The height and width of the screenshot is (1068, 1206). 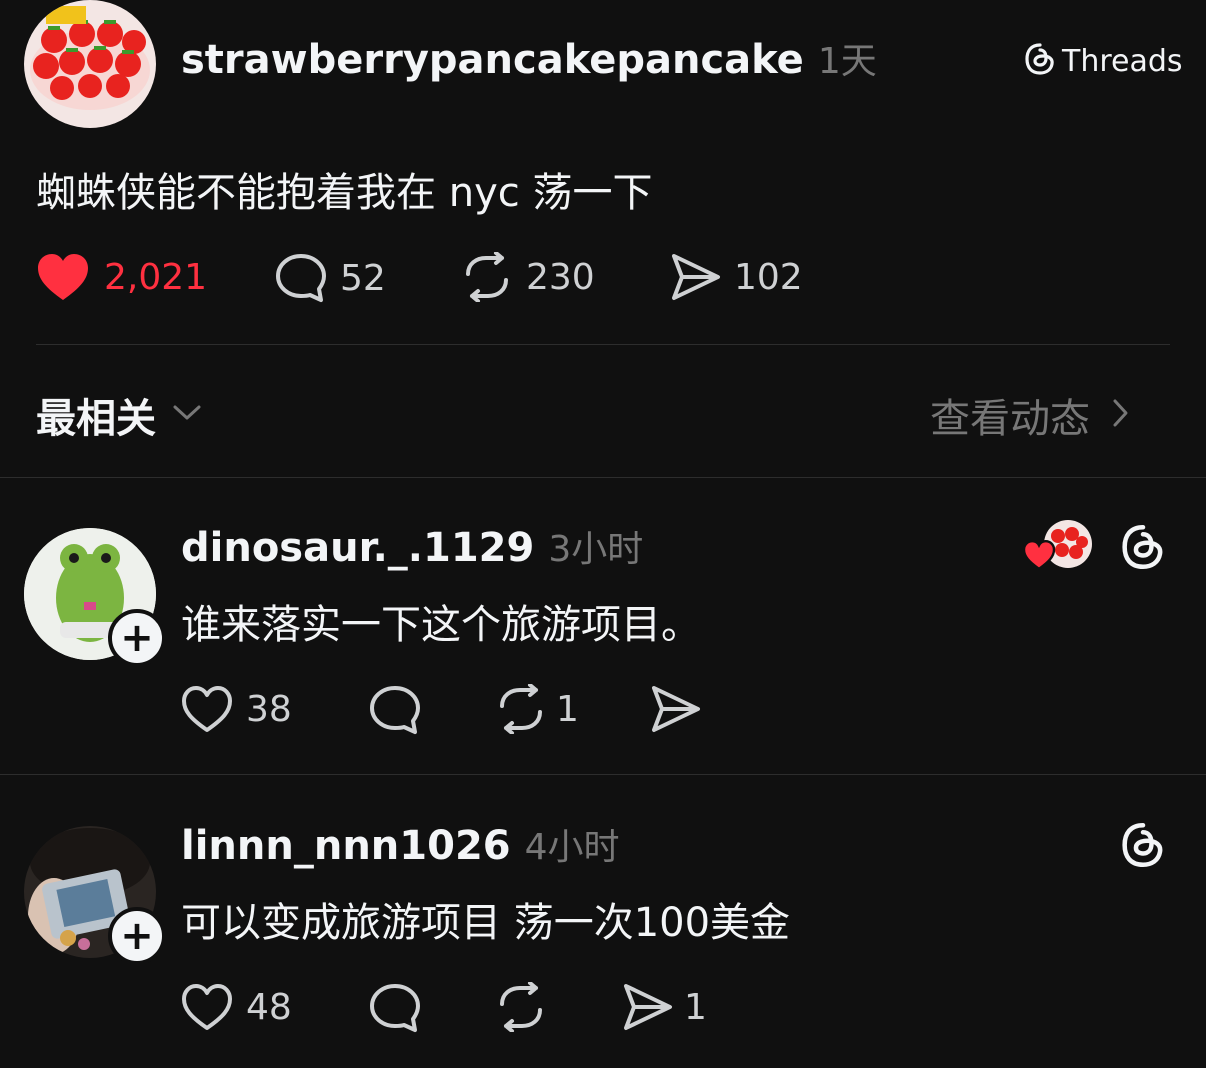 I want to click on reply-timestamp: 4小时, so click(x=572, y=847).